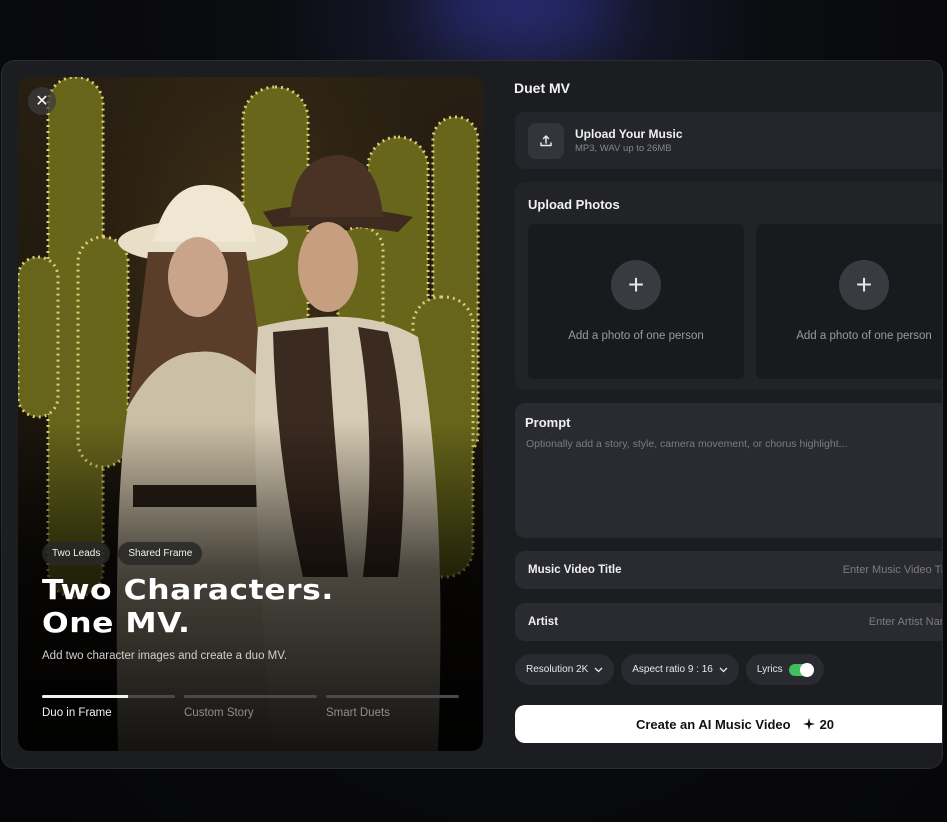 Image resolution: width=947 pixels, height=822 pixels. I want to click on headline-line-1: Two Characters., so click(188, 589).